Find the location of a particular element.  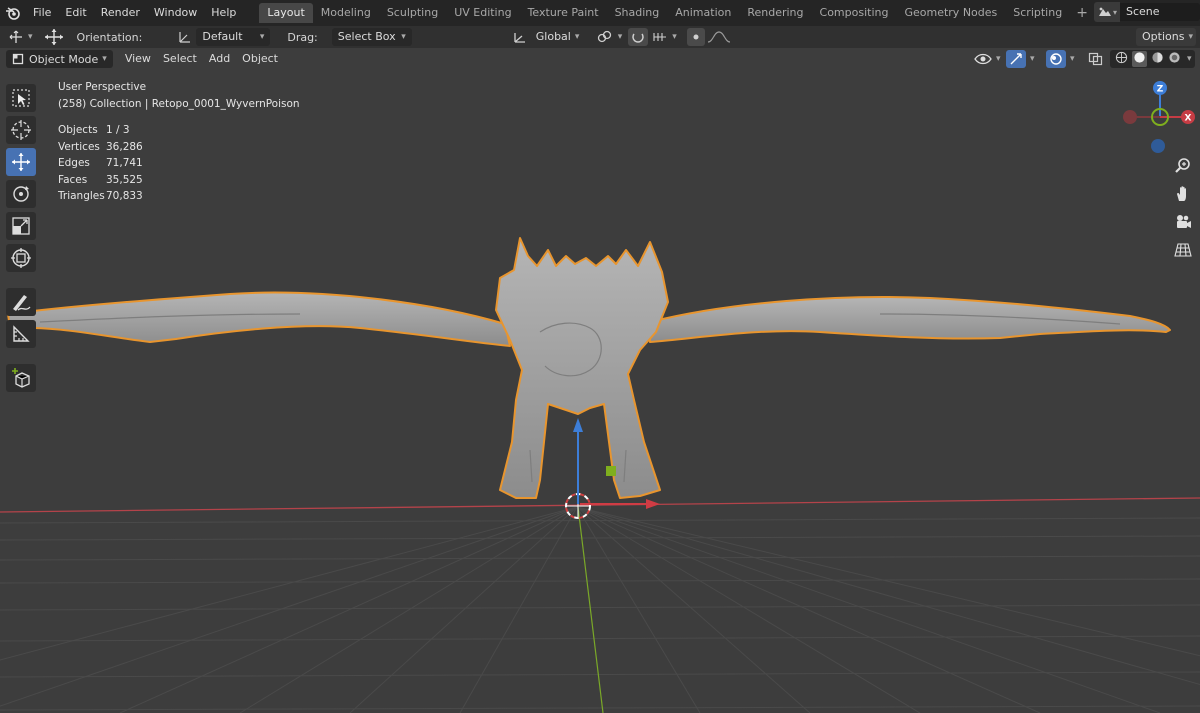

measure-icon is located at coordinates (21, 333).